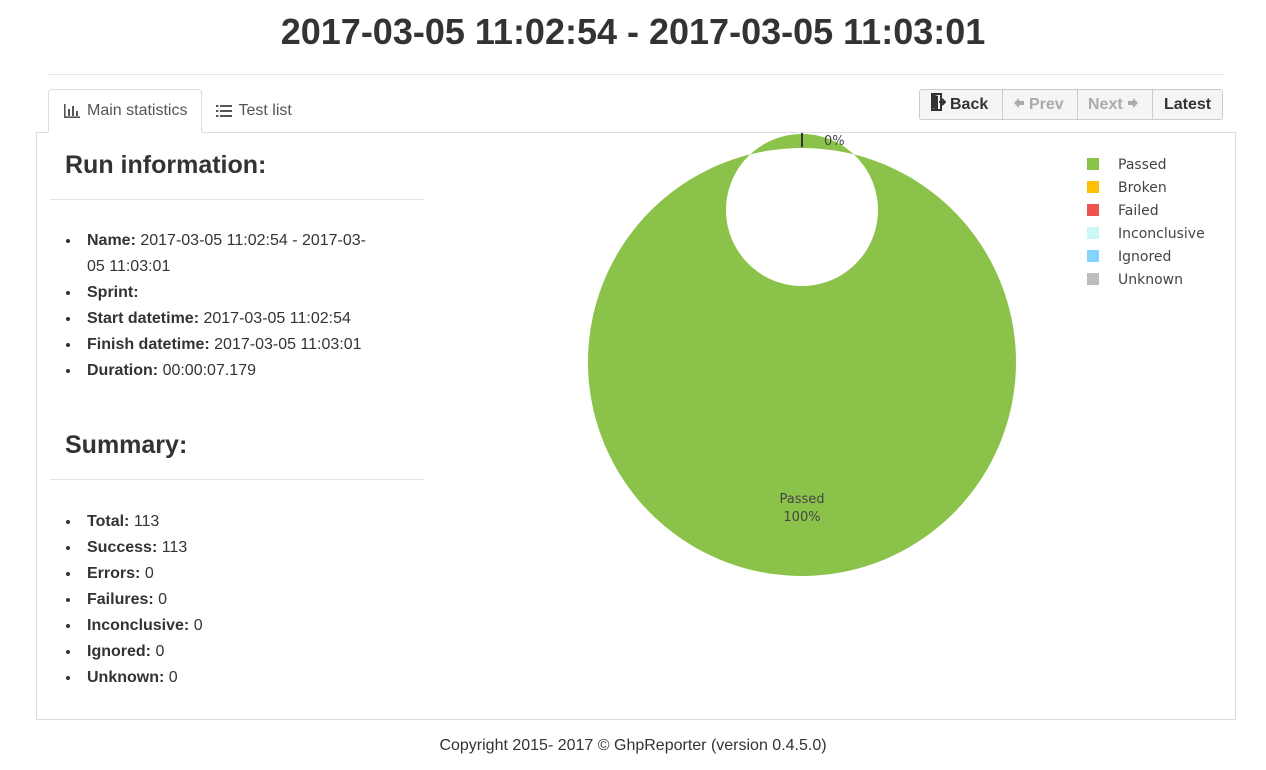 This screenshot has height=770, width=1266. Describe the element at coordinates (1150, 280) in the screenshot. I see `legend-label-unknown: Unknown` at that location.